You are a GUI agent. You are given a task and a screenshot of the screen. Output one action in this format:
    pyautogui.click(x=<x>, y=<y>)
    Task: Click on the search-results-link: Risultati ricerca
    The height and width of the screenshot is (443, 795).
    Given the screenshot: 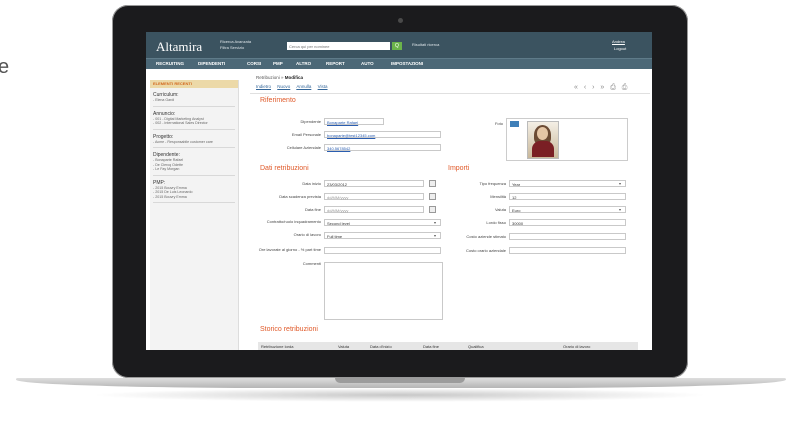 What is the action you would take?
    pyautogui.click(x=425, y=44)
    